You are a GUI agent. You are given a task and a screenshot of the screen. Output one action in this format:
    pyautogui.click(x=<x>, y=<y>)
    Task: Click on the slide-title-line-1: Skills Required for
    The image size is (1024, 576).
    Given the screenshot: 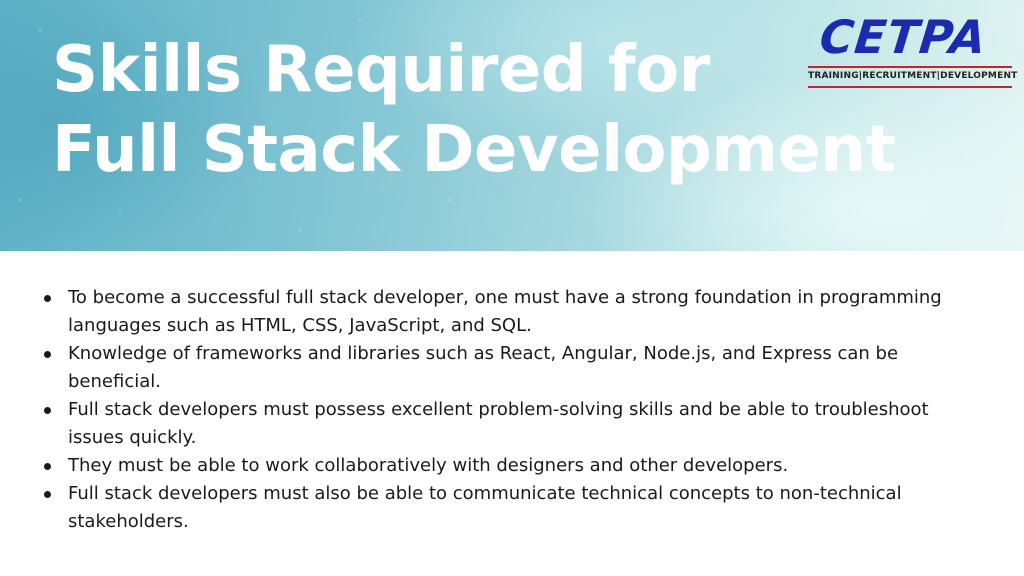 What is the action you would take?
    pyautogui.click(x=381, y=70)
    